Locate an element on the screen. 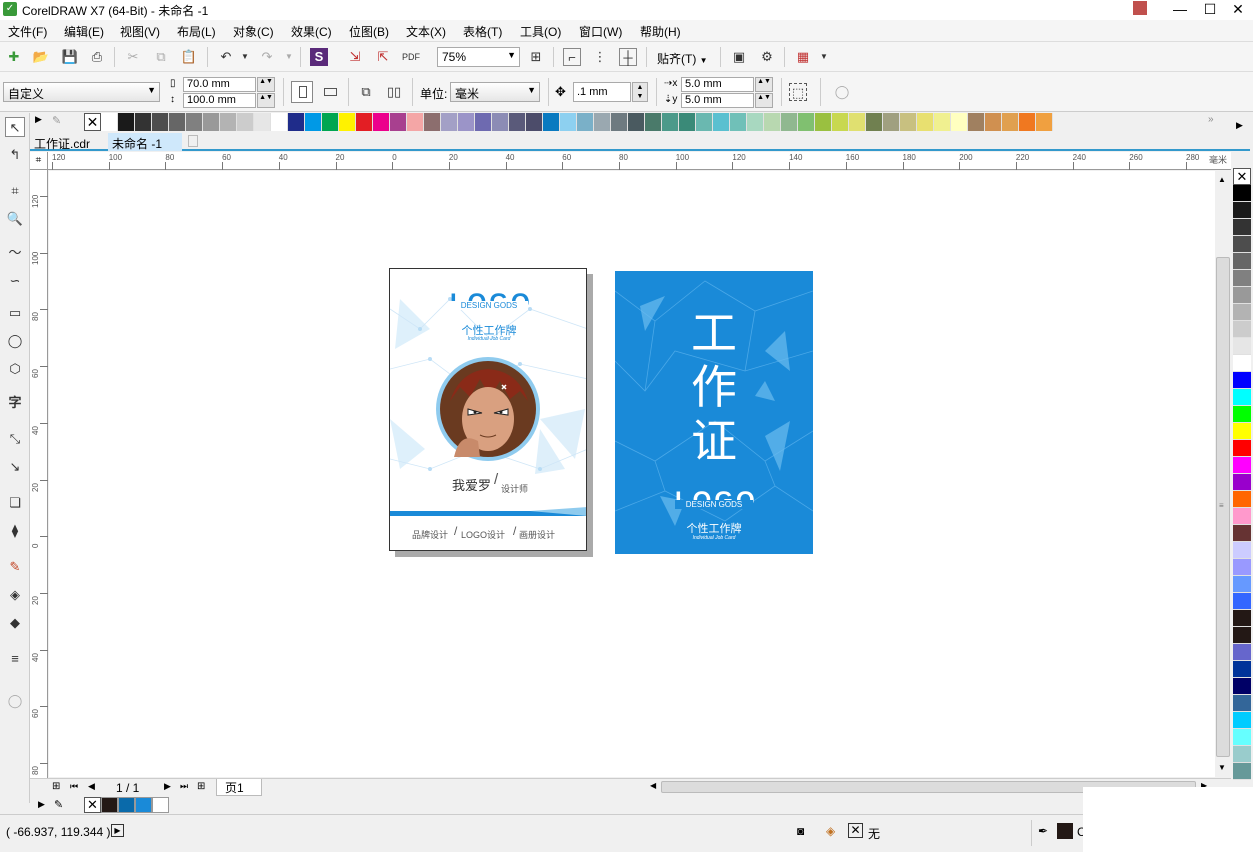 The height and width of the screenshot is (852, 1253). add-page-after-icon: ⊞ is located at coordinates (201, 786).